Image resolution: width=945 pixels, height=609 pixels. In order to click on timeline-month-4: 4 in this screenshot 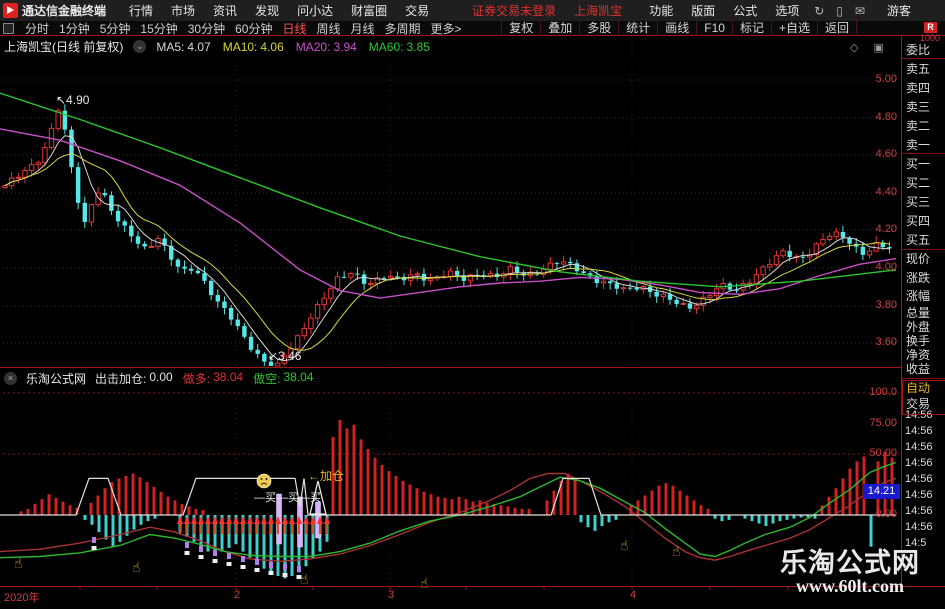, I will do `click(633, 595)`.